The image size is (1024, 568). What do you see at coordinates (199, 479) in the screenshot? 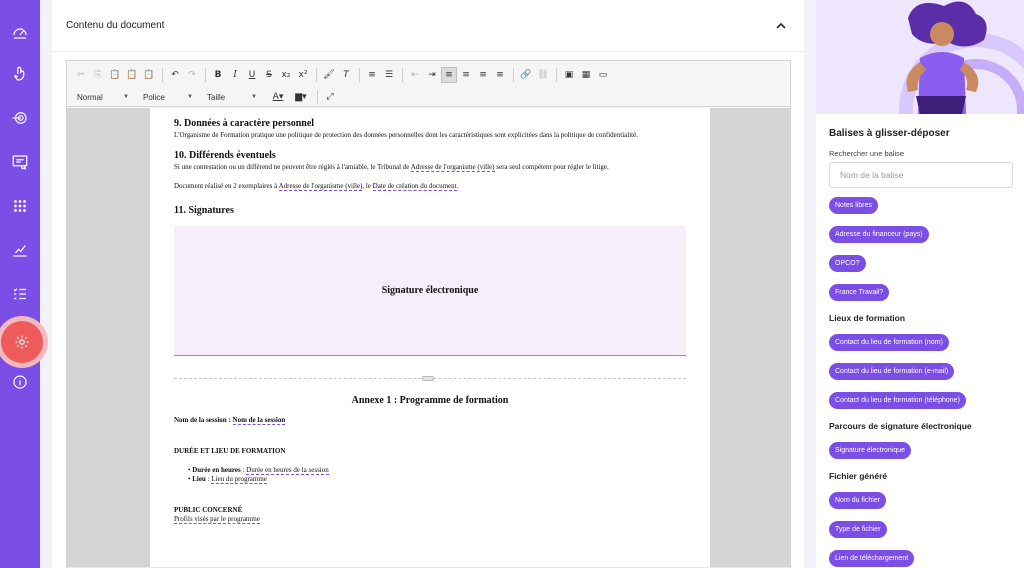
I see `lieu-label: Lieu` at bounding box center [199, 479].